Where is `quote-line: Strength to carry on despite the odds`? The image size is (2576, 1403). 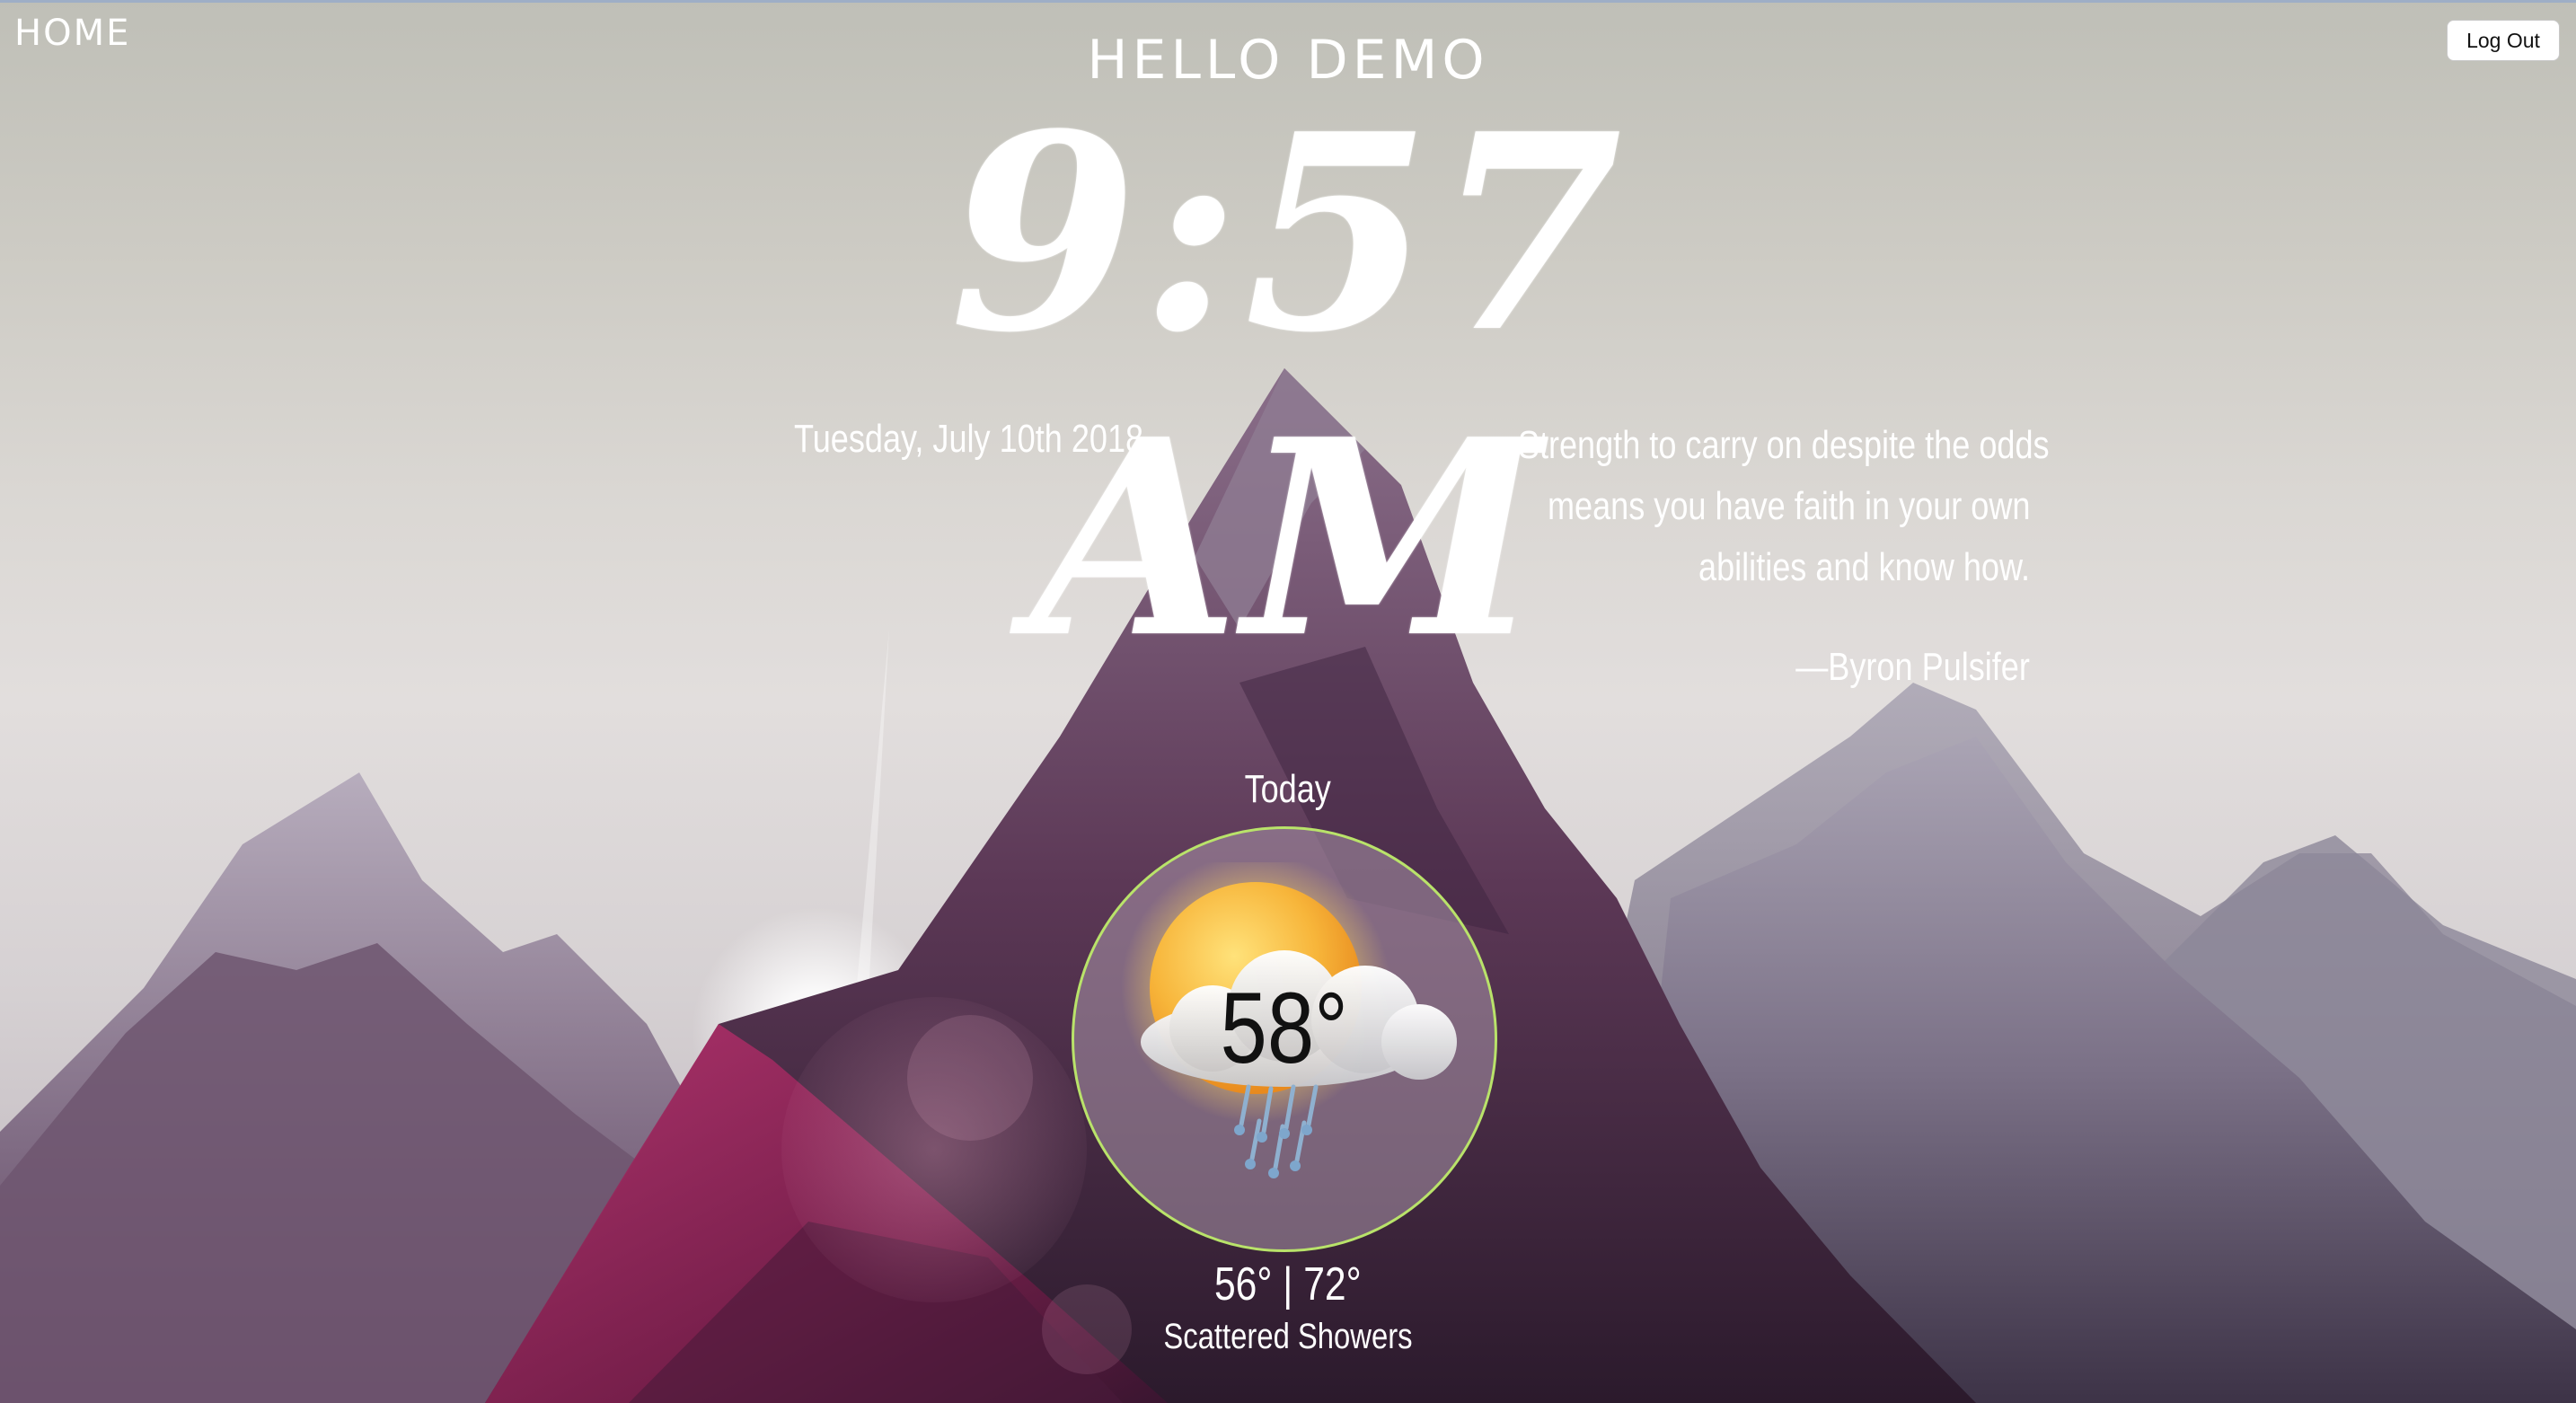 quote-line: Strength to carry on despite the odds is located at coordinates (1783, 445).